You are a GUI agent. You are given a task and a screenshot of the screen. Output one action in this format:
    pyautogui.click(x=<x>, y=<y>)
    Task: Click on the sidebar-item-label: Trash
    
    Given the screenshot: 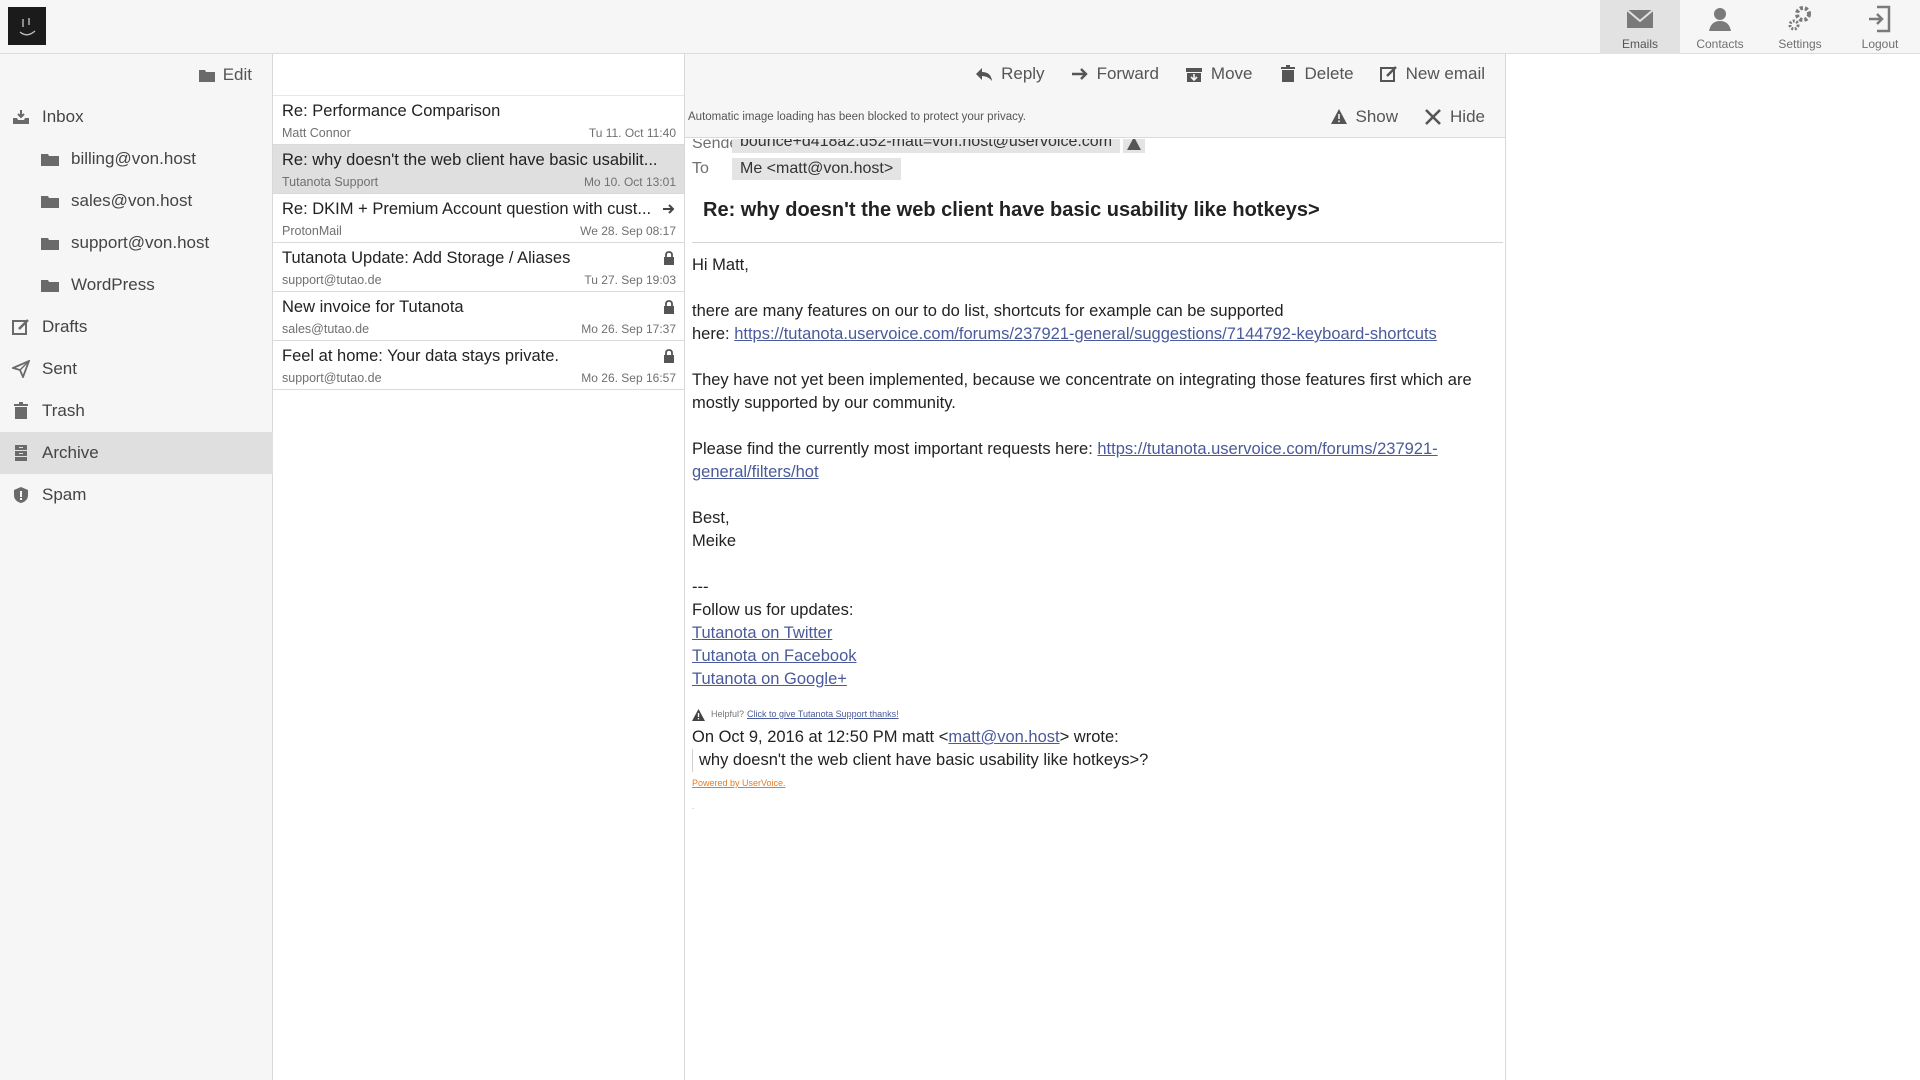 What is the action you would take?
    pyautogui.click(x=63, y=410)
    